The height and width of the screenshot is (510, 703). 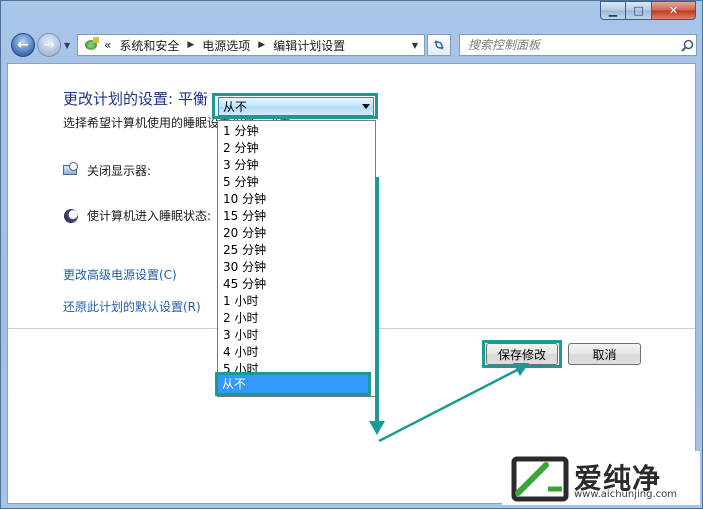 What do you see at coordinates (293, 384) in the screenshot?
I see `option-never: 从不` at bounding box center [293, 384].